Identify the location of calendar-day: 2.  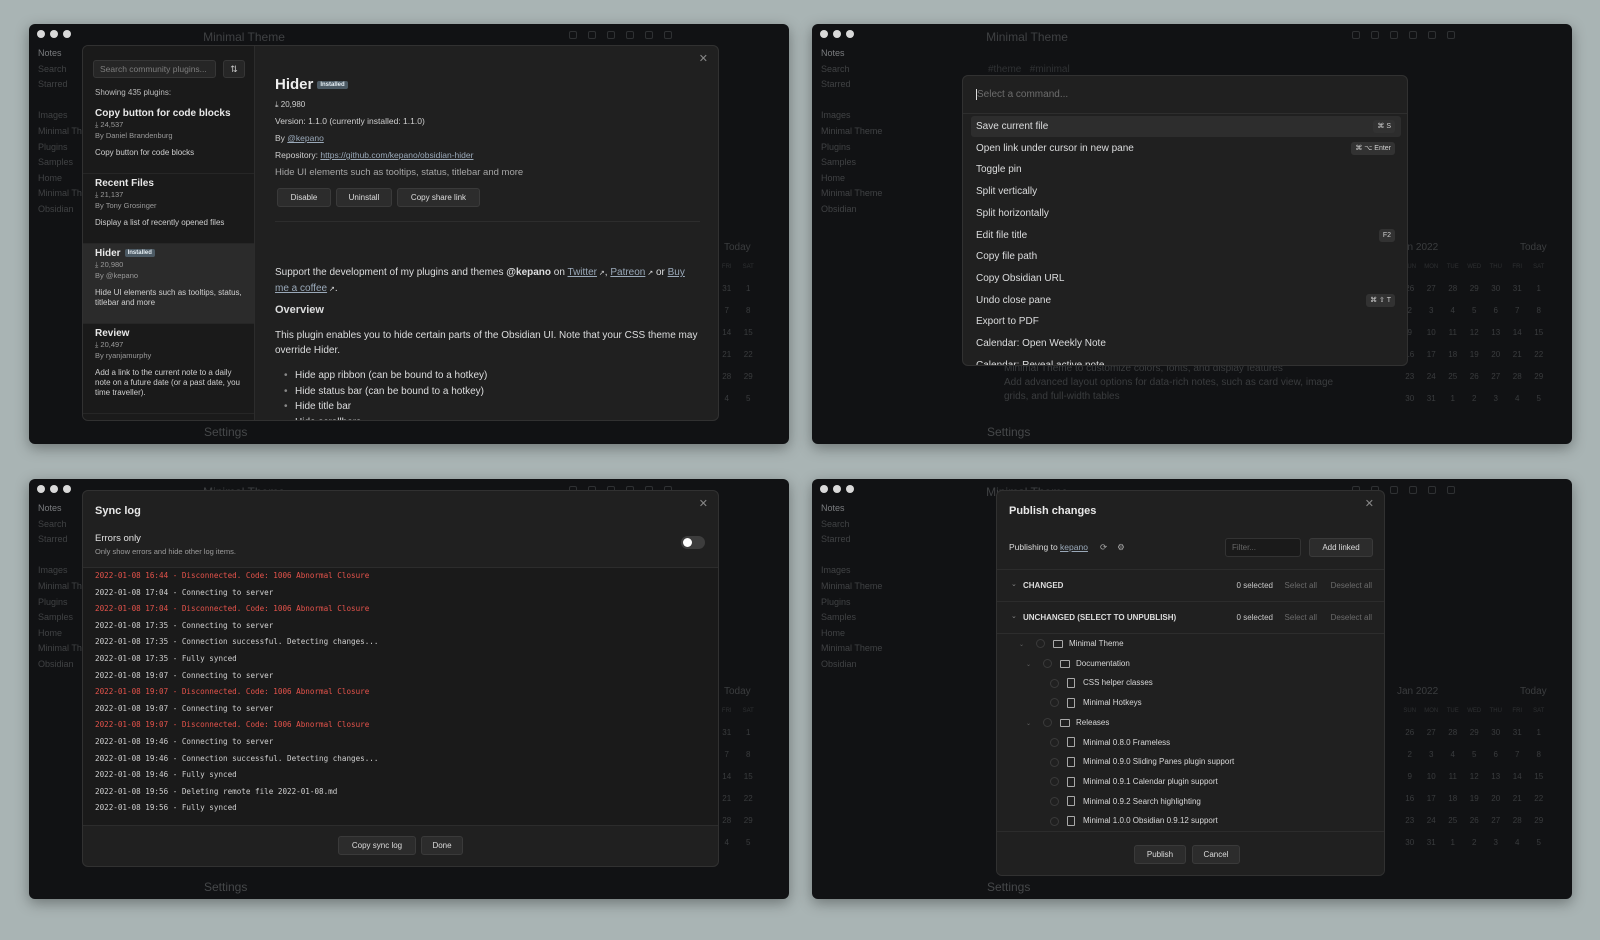
(1475, 843).